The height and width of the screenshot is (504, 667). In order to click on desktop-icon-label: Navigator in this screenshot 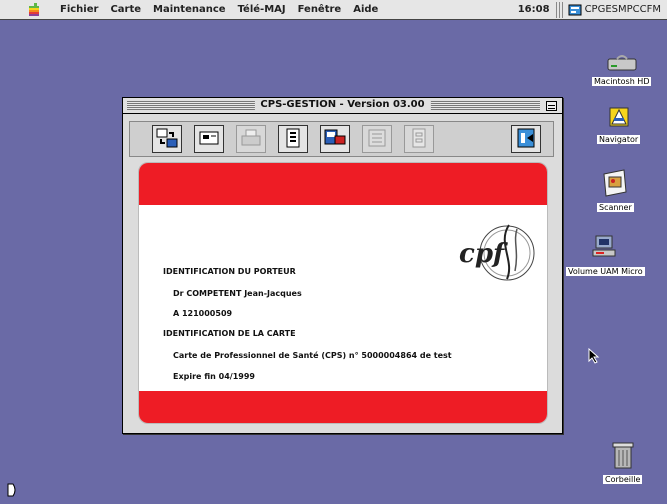, I will do `click(619, 139)`.